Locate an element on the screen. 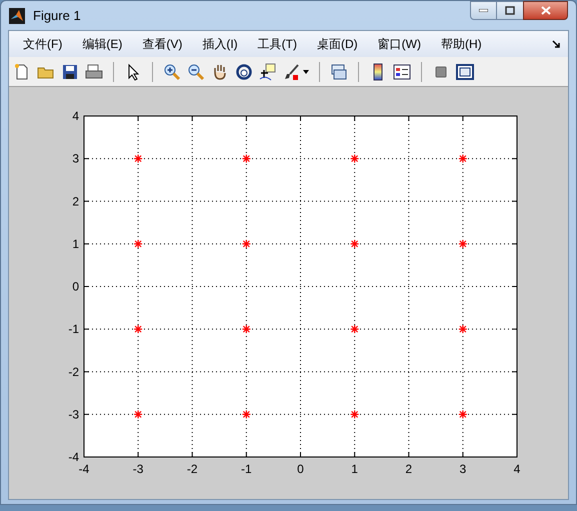 The width and height of the screenshot is (577, 511). restore-icon is located at coordinates (510, 10).